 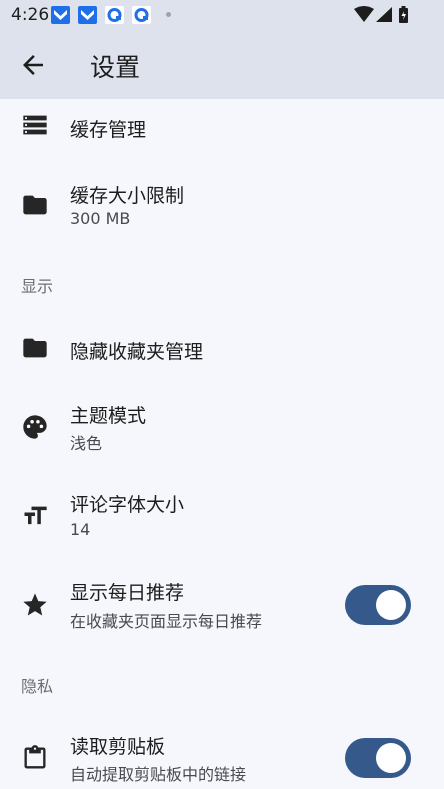 What do you see at coordinates (35, 605) in the screenshot?
I see `star-icon` at bounding box center [35, 605].